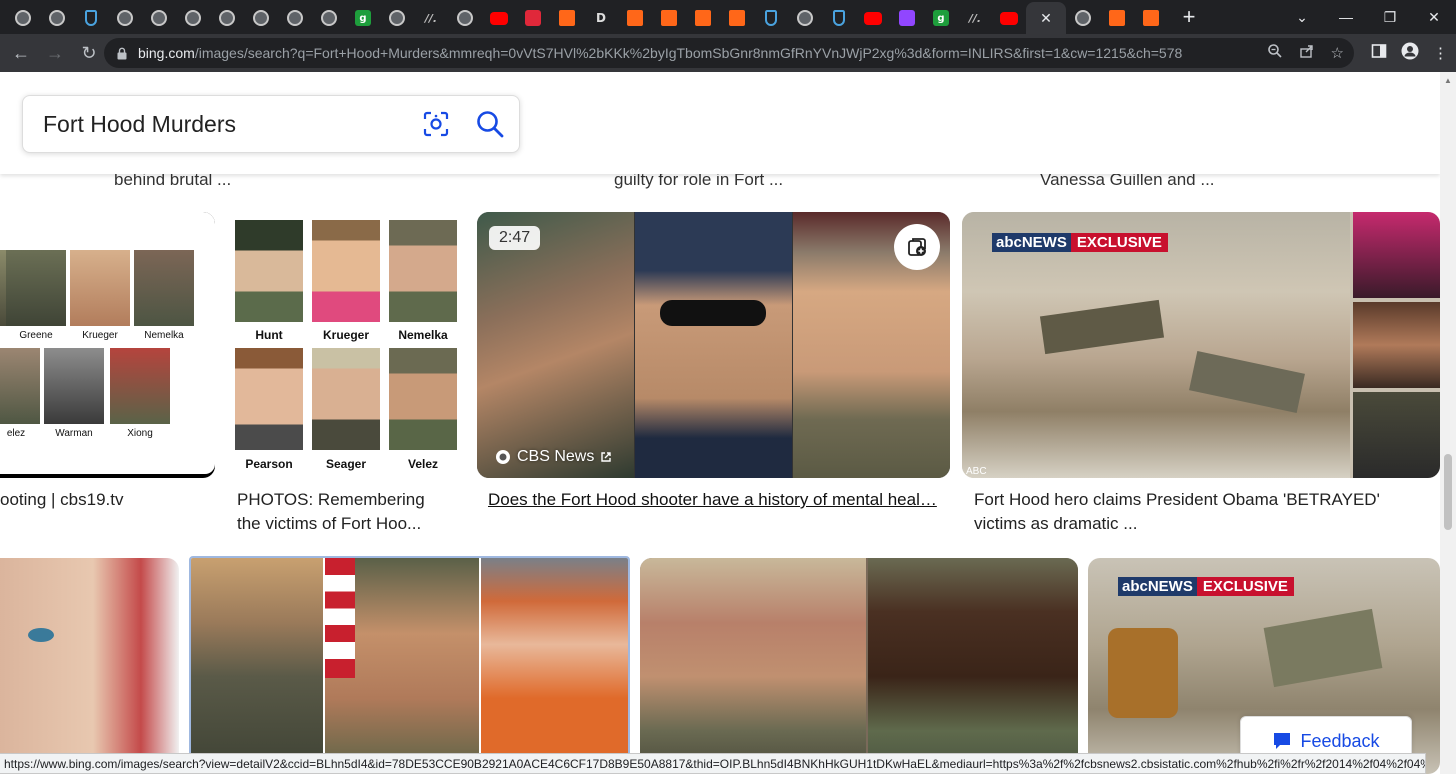  Describe the element at coordinates (1448, 423) in the screenshot. I see `page-scrollbar: ▲` at that location.